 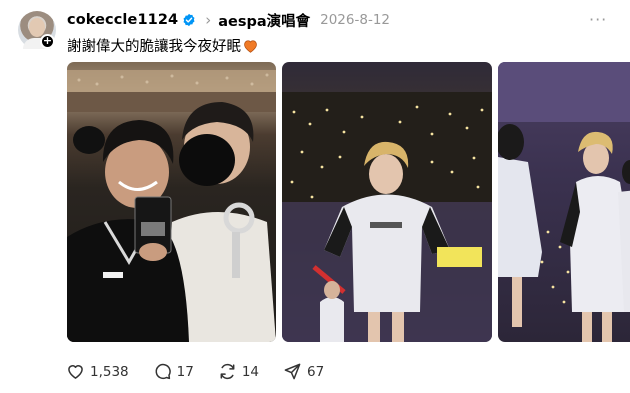 I want to click on post-actions: 1,538 17 14 67, so click(x=207, y=371).